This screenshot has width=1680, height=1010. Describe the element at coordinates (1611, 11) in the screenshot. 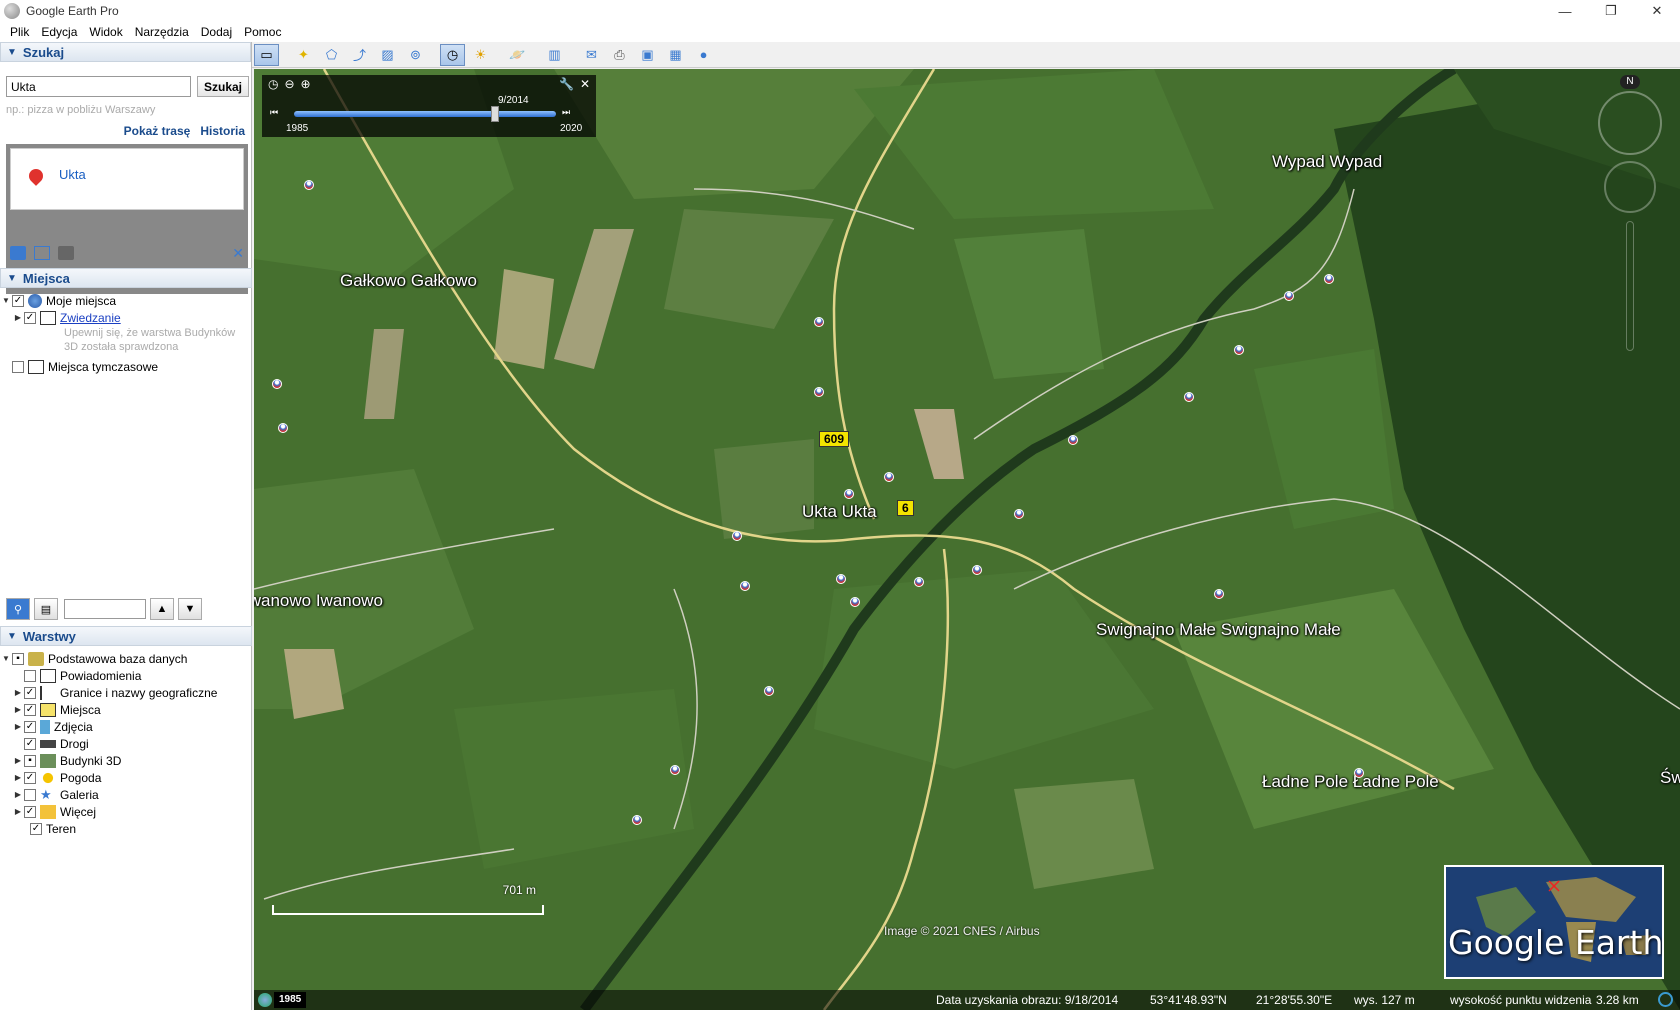

I see `maximize-button: ❐` at that location.